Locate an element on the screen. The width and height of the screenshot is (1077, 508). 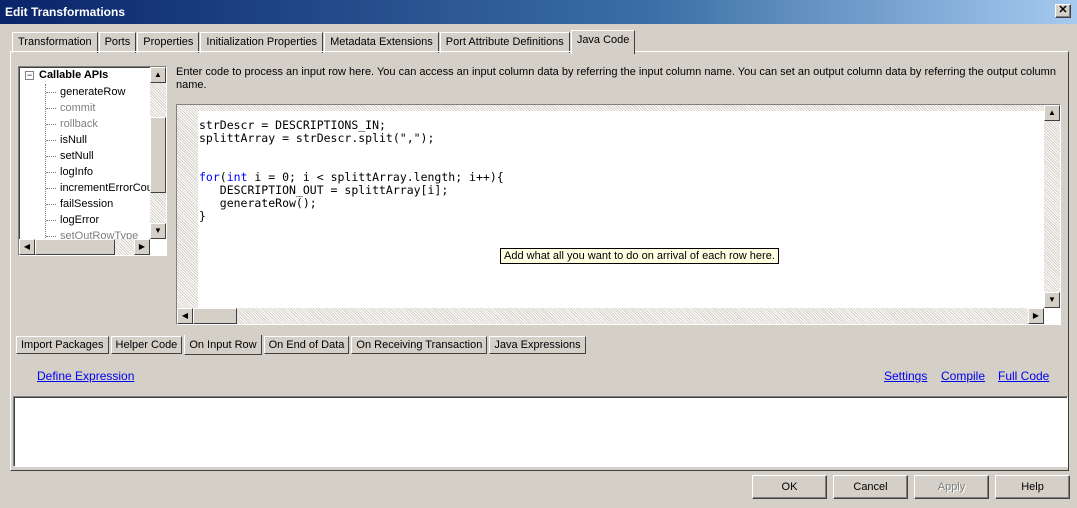
tree-scroll-thumb is located at coordinates (158, 155).